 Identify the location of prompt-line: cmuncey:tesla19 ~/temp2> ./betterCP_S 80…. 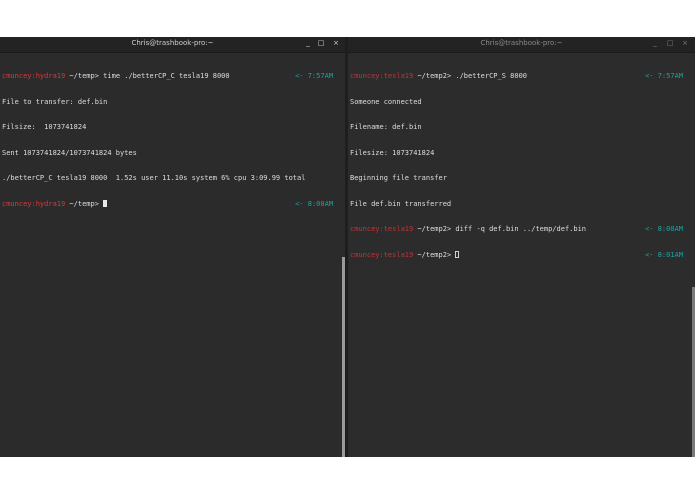
(516, 76).